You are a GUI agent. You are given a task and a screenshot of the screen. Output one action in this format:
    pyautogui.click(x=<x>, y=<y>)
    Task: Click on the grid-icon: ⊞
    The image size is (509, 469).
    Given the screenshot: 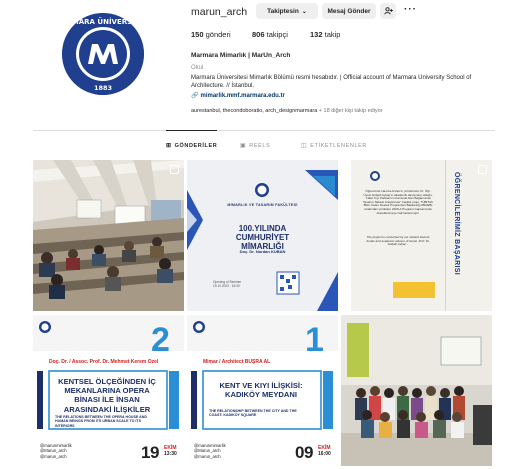 What is the action you would take?
    pyautogui.click(x=169, y=146)
    